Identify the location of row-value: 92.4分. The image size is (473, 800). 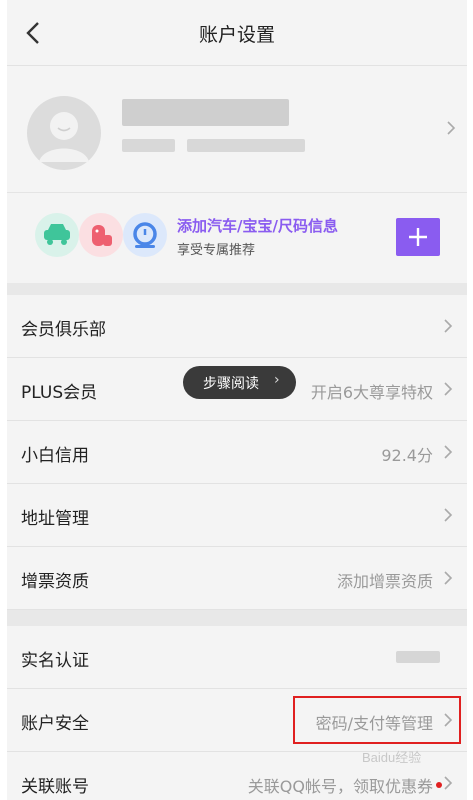
(407, 455).